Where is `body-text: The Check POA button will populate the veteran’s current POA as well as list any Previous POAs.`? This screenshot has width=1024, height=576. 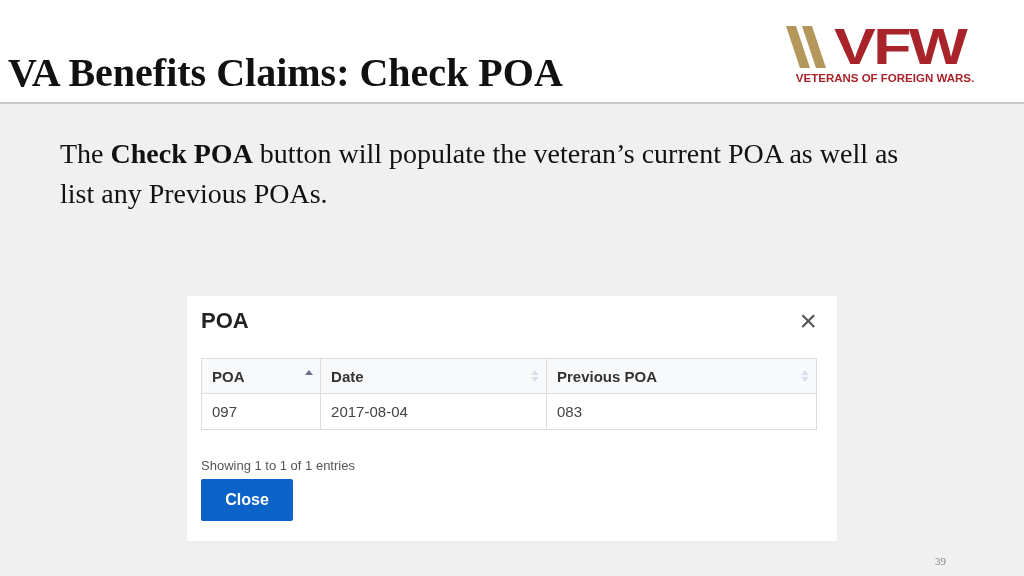
body-text: The Check POA button will populate the veteran’s current POA as well as list any Previous POAs. is located at coordinates (480, 174).